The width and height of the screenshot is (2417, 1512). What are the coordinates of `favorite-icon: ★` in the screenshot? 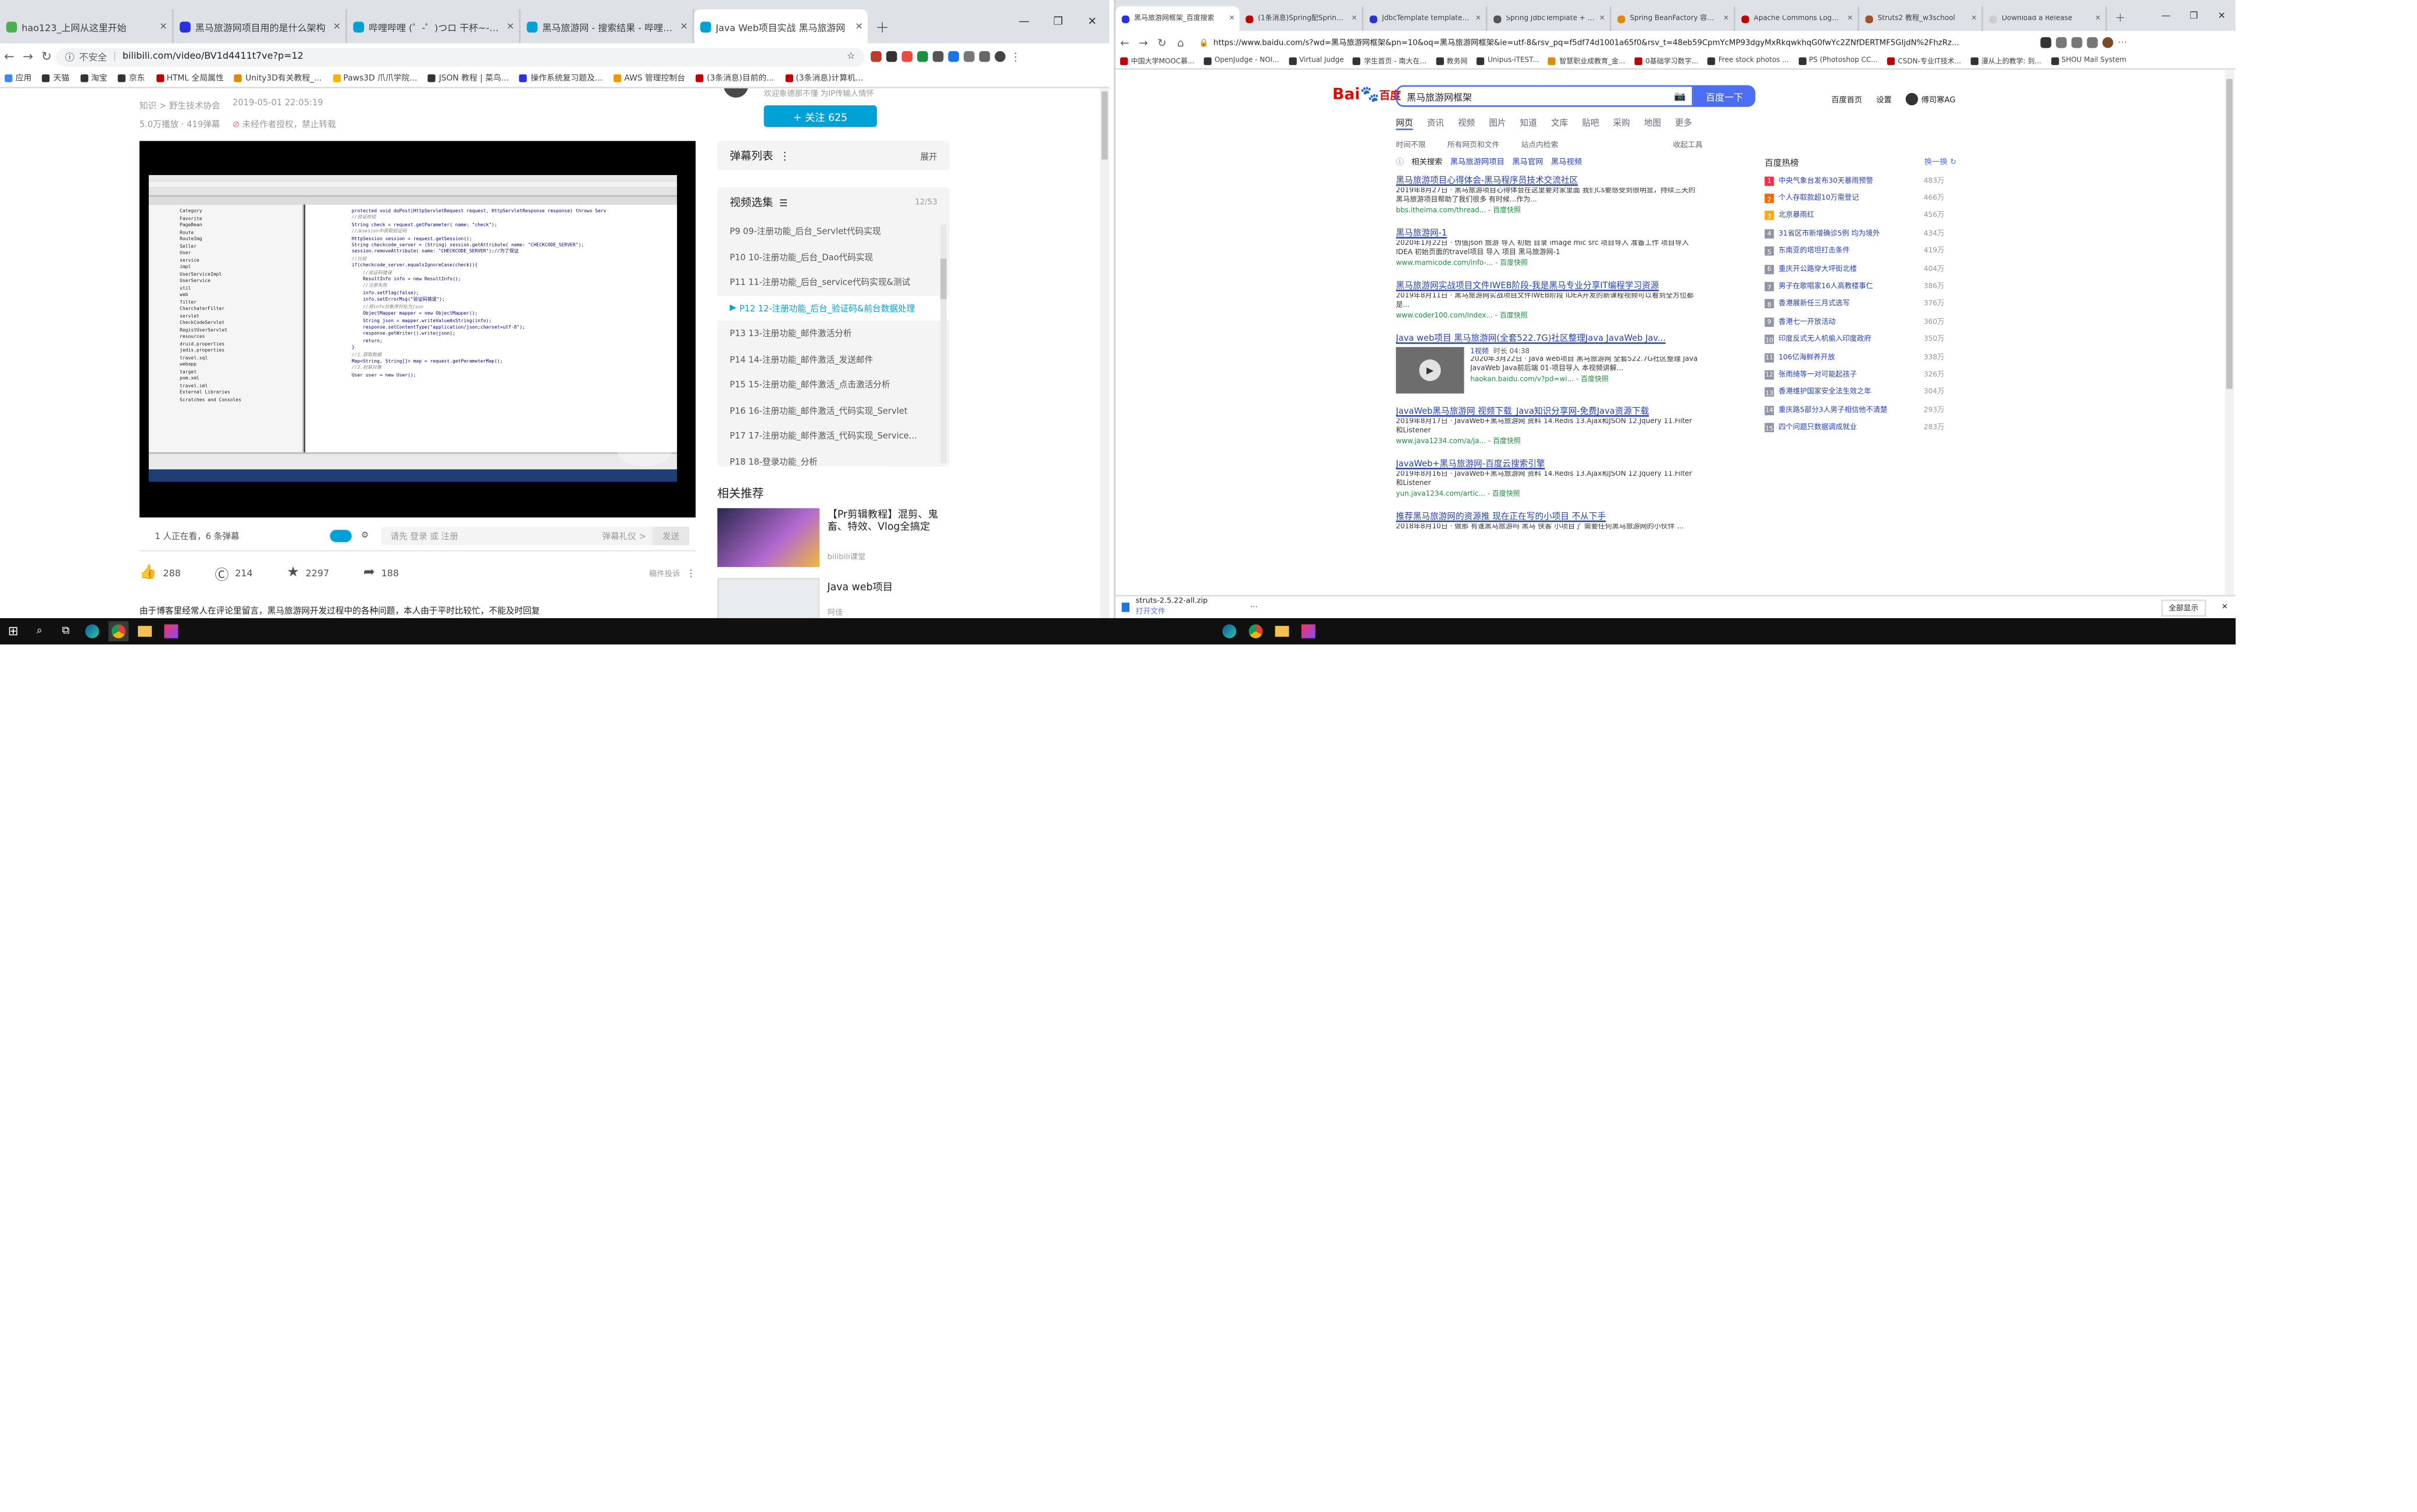 It's located at (293, 573).